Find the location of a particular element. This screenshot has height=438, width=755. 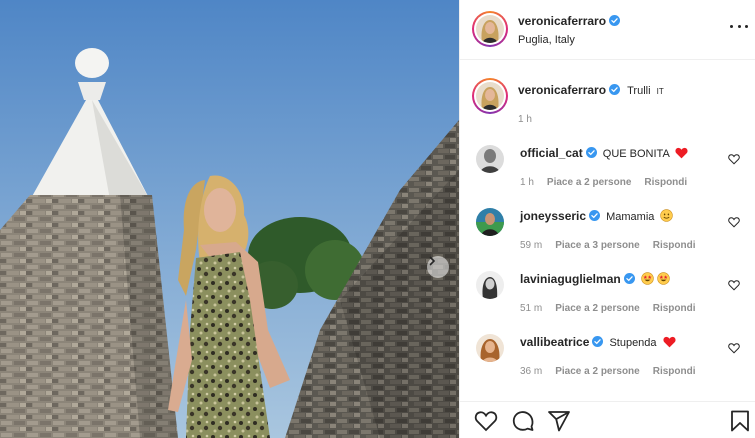

caption-avatar is located at coordinates (490, 96).